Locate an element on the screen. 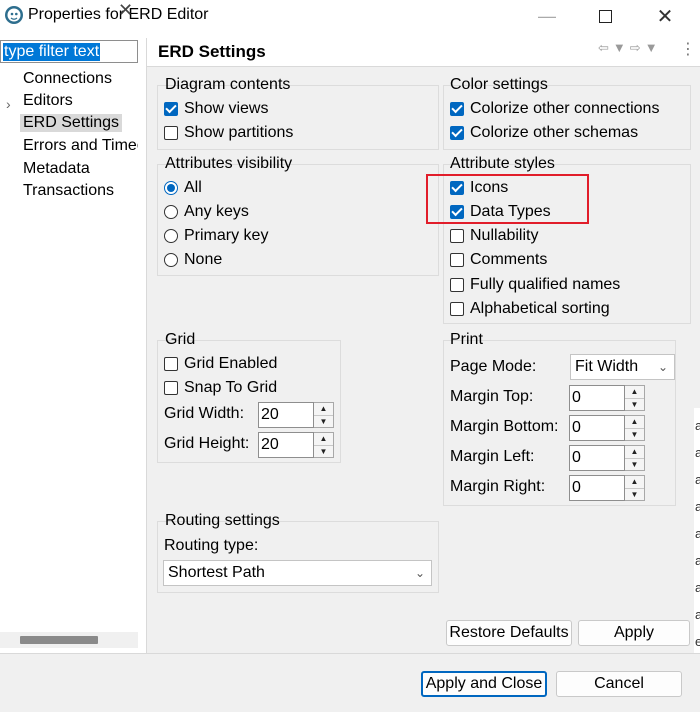  apply-button: Apply is located at coordinates (634, 633).